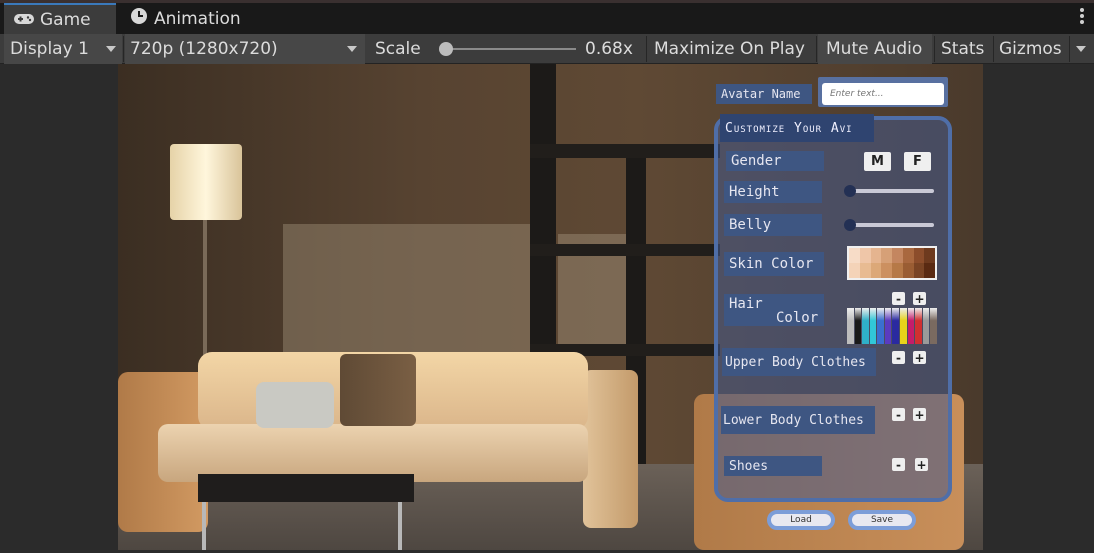 The width and height of the screenshot is (1094, 553). Describe the element at coordinates (445, 49) in the screenshot. I see `scale-slider-knob` at that location.